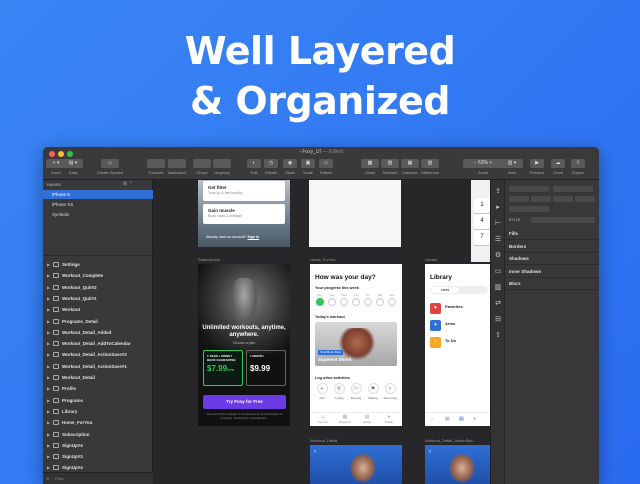 The width and height of the screenshot is (640, 484). I want to click on plan-yearly: 1 YEAR + MONEY BACK GUARANTEE $7.99/mo, so click(223, 368).